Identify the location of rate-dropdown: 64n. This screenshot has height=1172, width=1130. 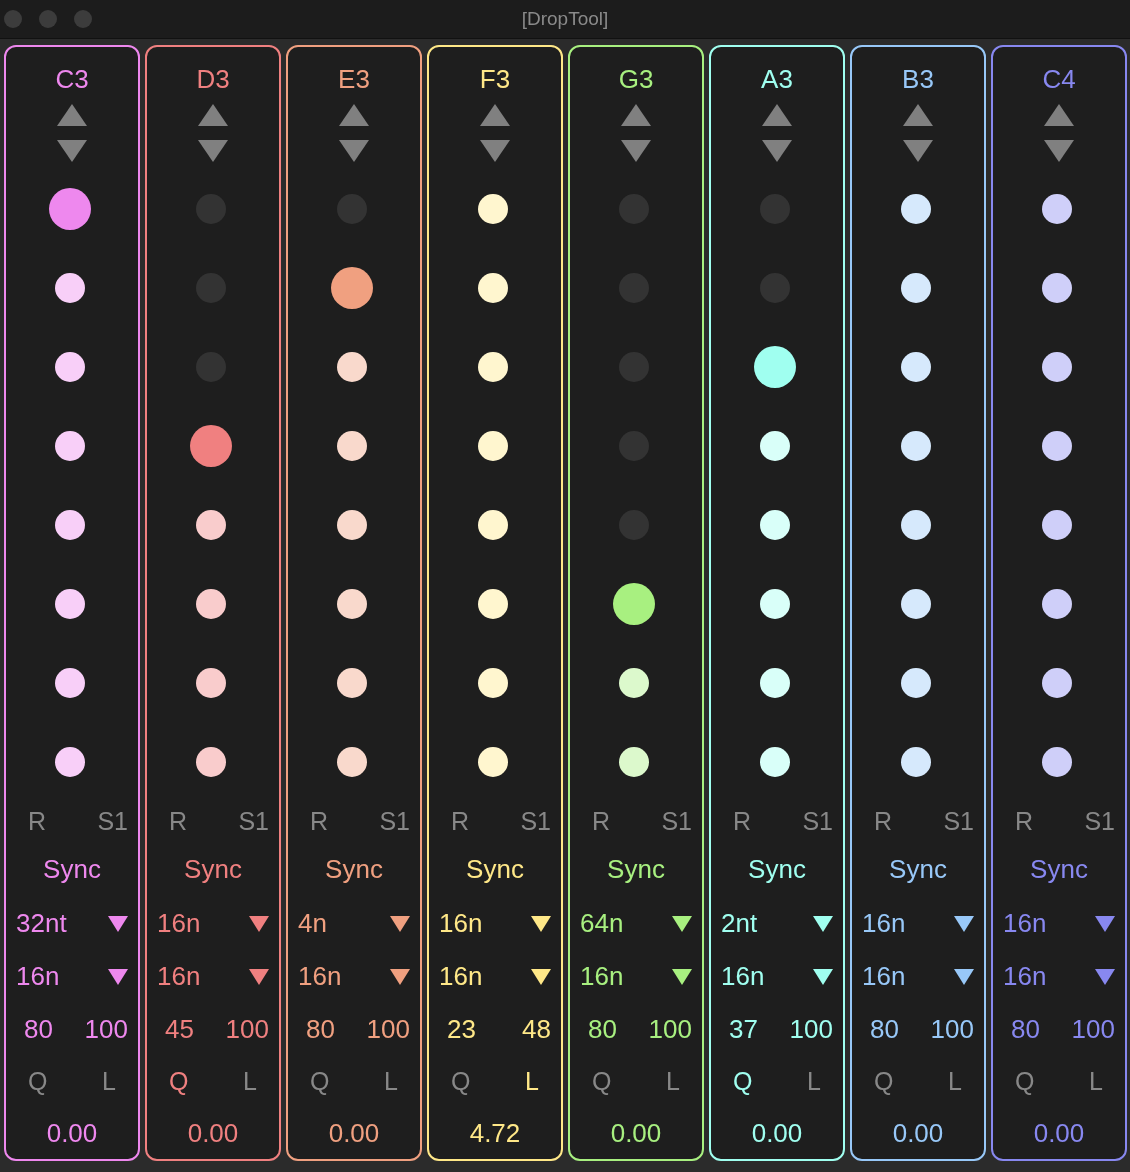
(636, 923).